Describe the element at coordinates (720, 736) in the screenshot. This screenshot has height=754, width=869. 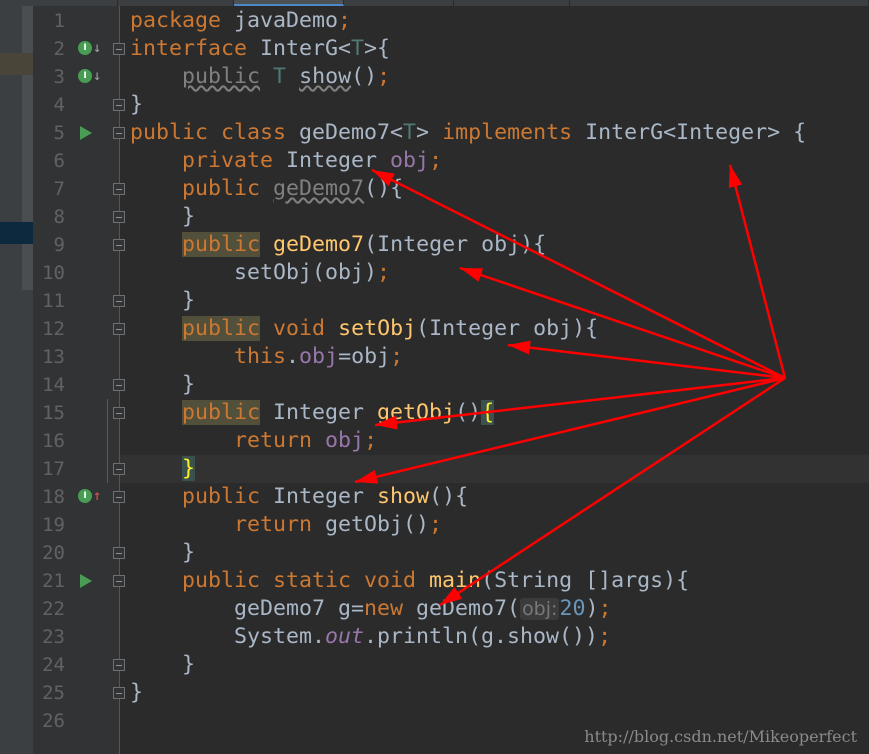
I see `watermark: http://blog.csdn.net/Mikeoperfect` at that location.